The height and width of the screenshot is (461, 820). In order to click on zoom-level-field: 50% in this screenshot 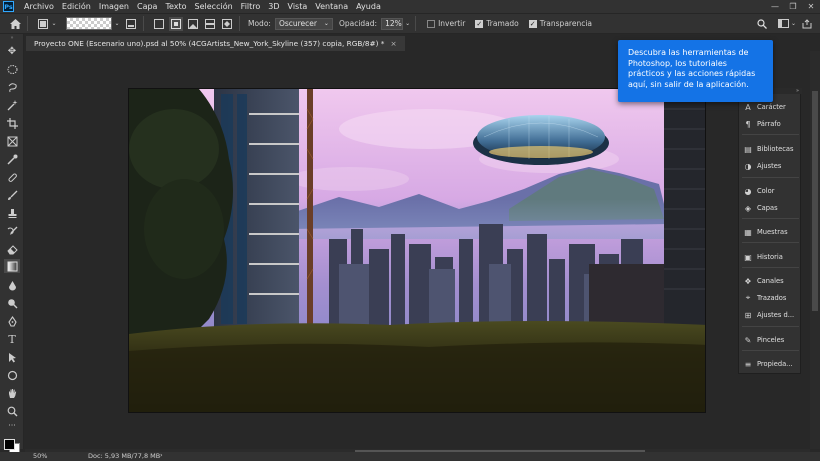, I will do `click(40, 456)`.